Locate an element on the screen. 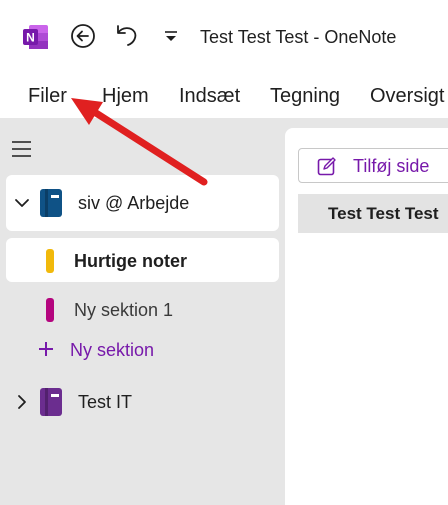 This screenshot has width=448, height=505. chevron-right-icon is located at coordinates (22, 402).